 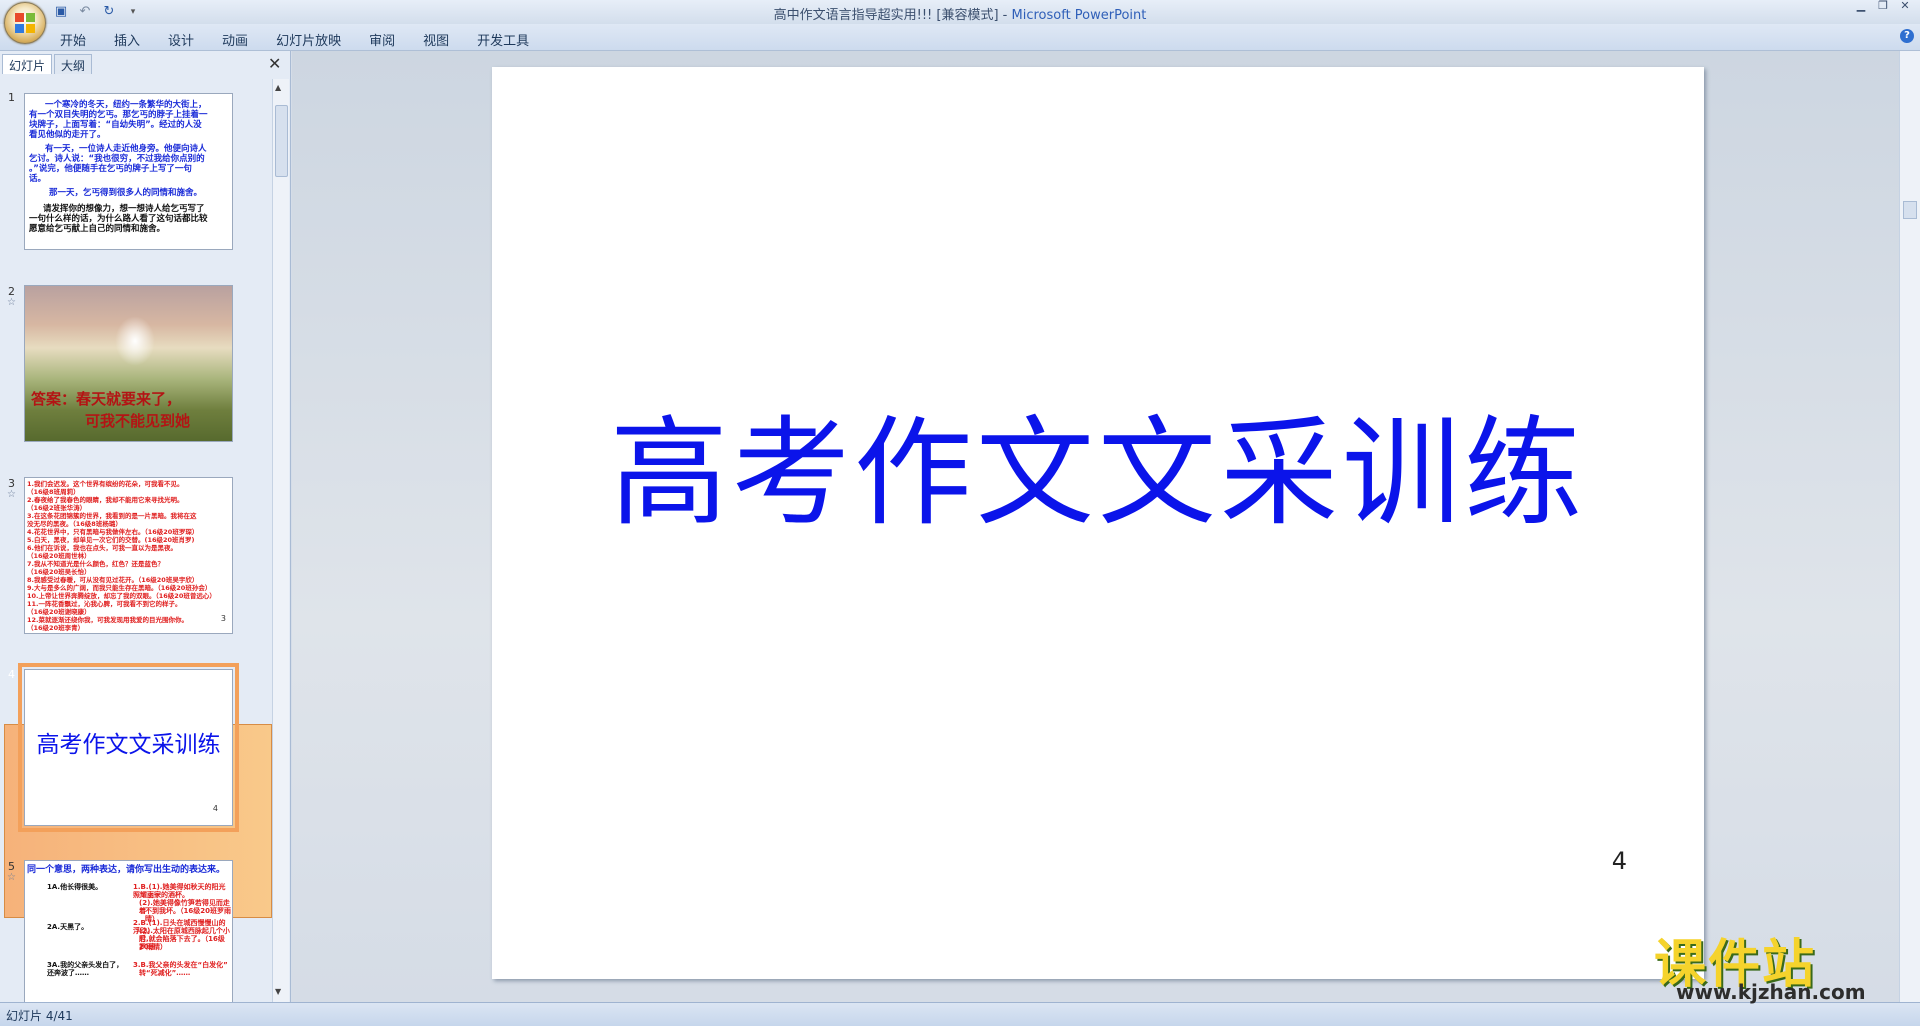 What do you see at coordinates (97, 229) in the screenshot?
I see `thumb-text: 愿意给乞丐献上自己的同情和施舍。` at bounding box center [97, 229].